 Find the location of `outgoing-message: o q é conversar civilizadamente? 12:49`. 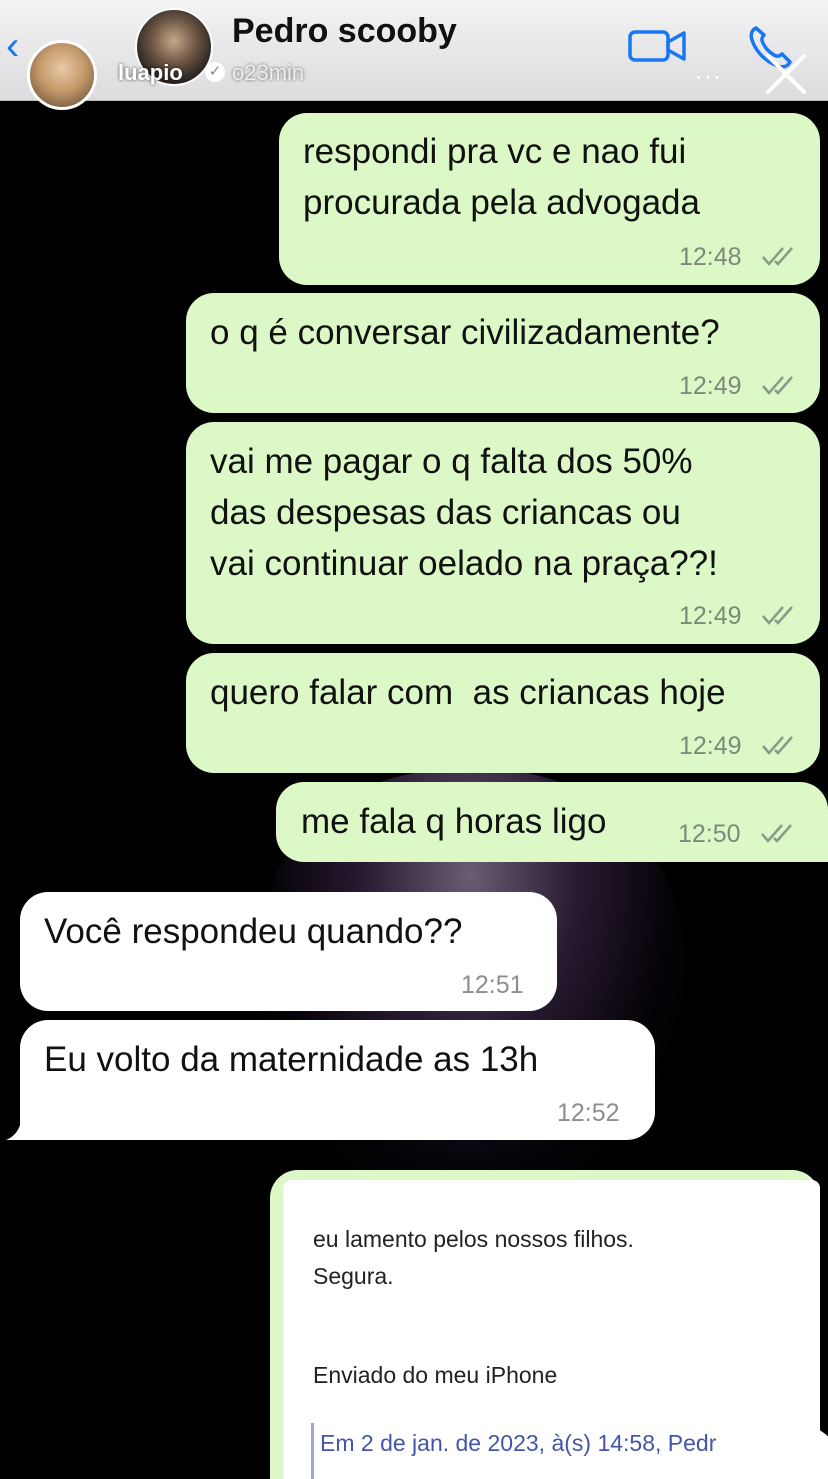

outgoing-message: o q é conversar civilizadamente? 12:49 is located at coordinates (503, 353).